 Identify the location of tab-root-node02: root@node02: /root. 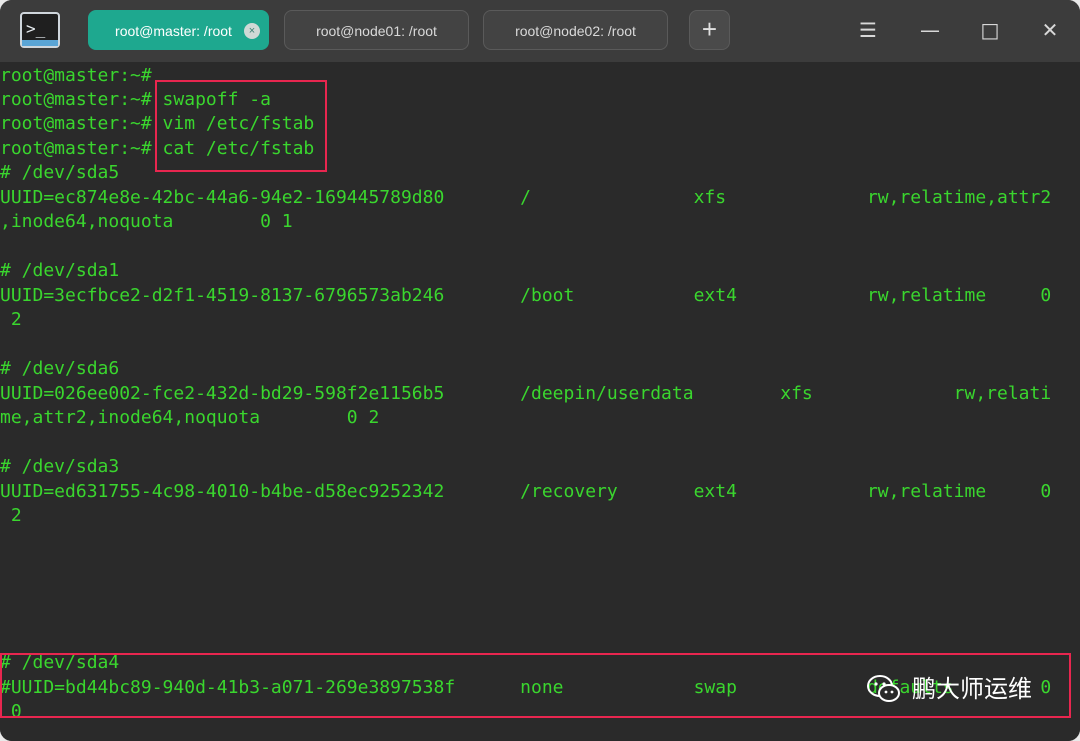
(575, 30).